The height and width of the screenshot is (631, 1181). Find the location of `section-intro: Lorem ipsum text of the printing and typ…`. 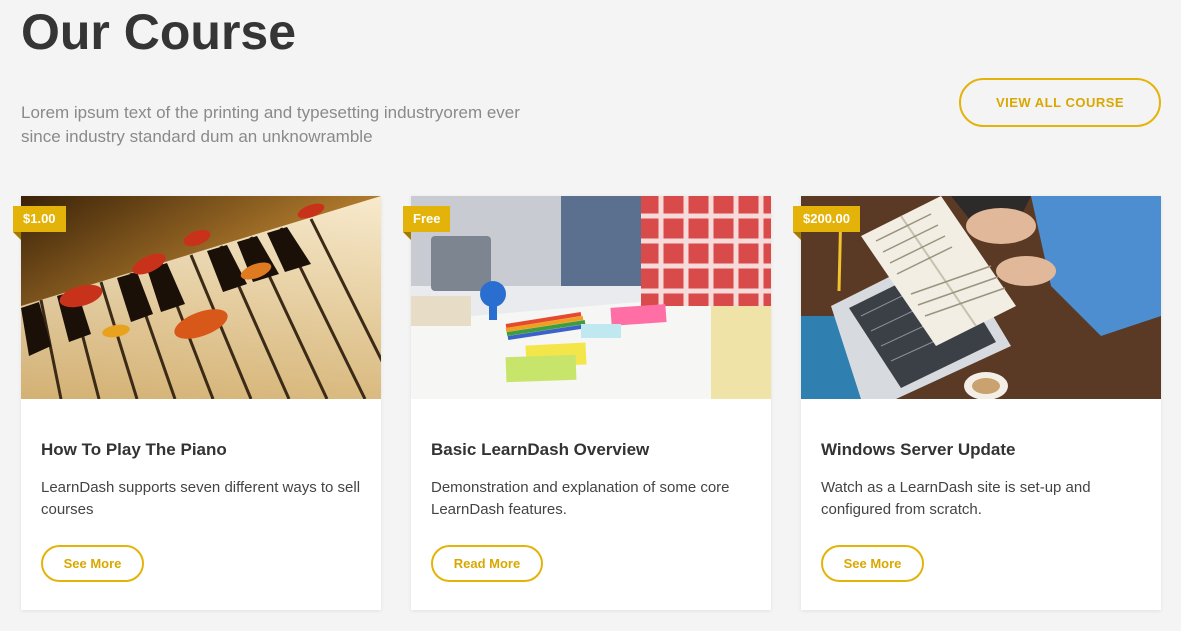

section-intro: Lorem ipsum text of the printing and typ… is located at coordinates (270, 124).